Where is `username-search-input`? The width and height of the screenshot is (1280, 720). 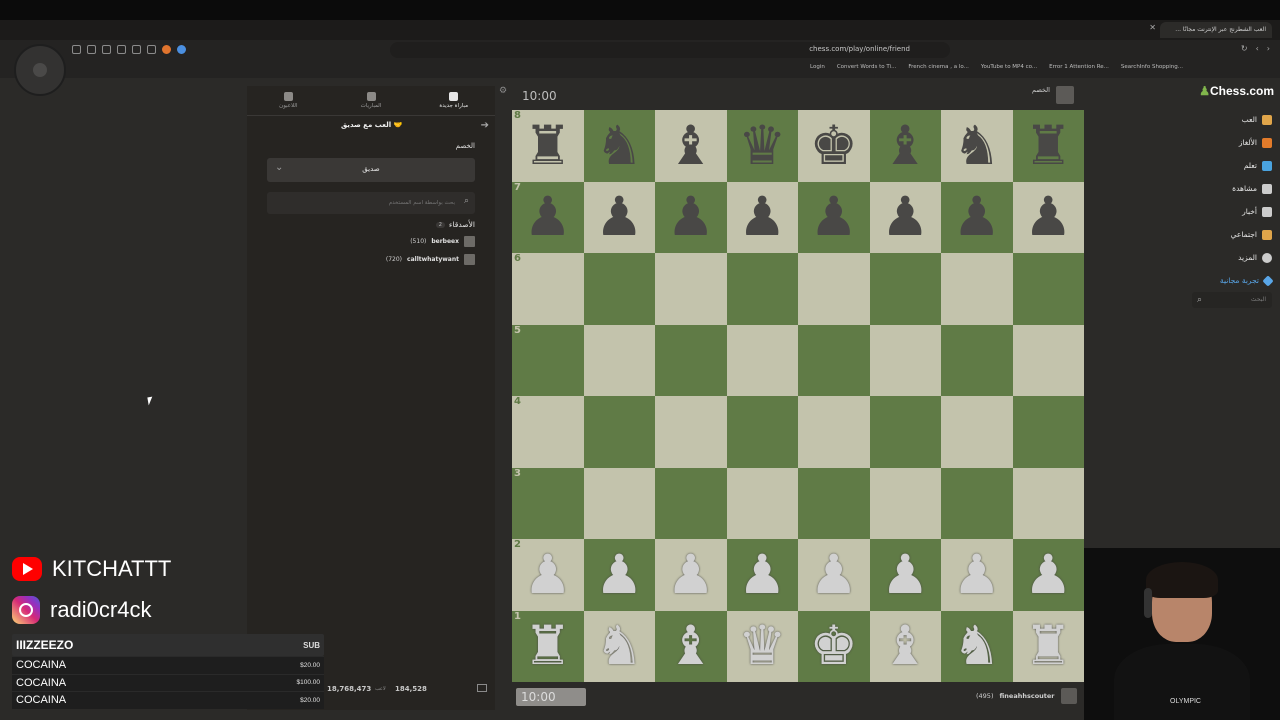 username-search-input is located at coordinates (371, 203).